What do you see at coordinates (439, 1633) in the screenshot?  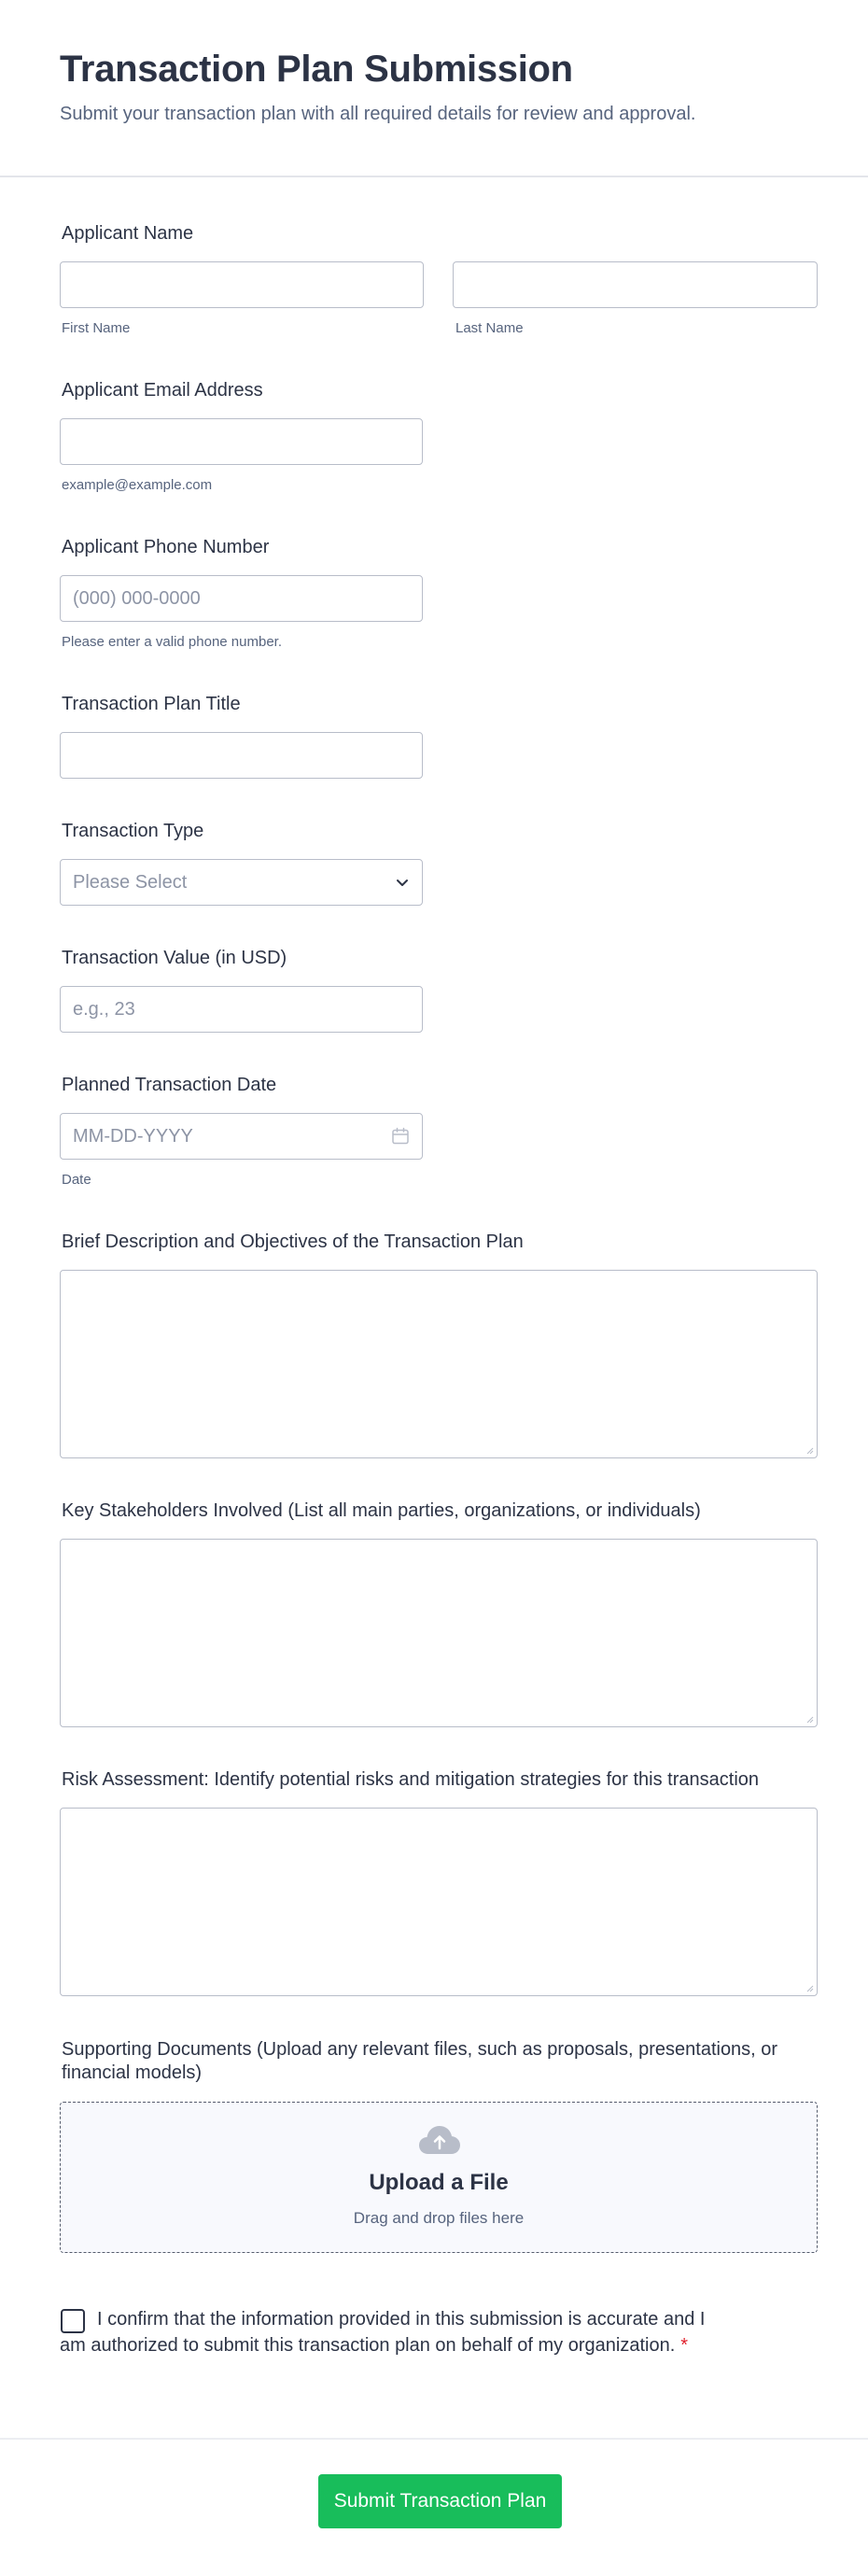 I see `stakeholders-textarea` at bounding box center [439, 1633].